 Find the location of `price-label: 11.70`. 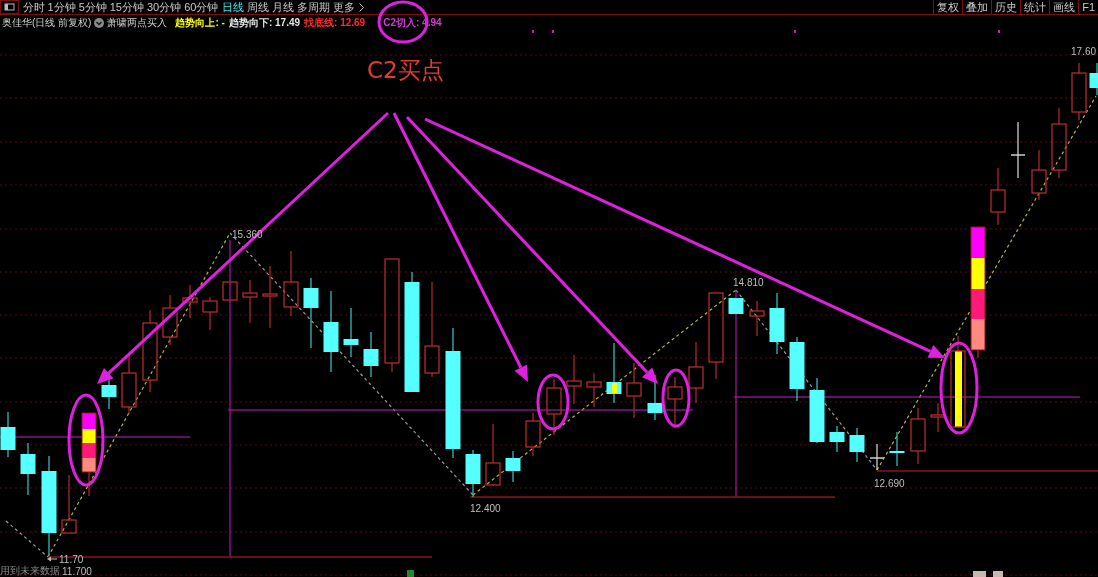

price-label: 11.70 is located at coordinates (71, 559).